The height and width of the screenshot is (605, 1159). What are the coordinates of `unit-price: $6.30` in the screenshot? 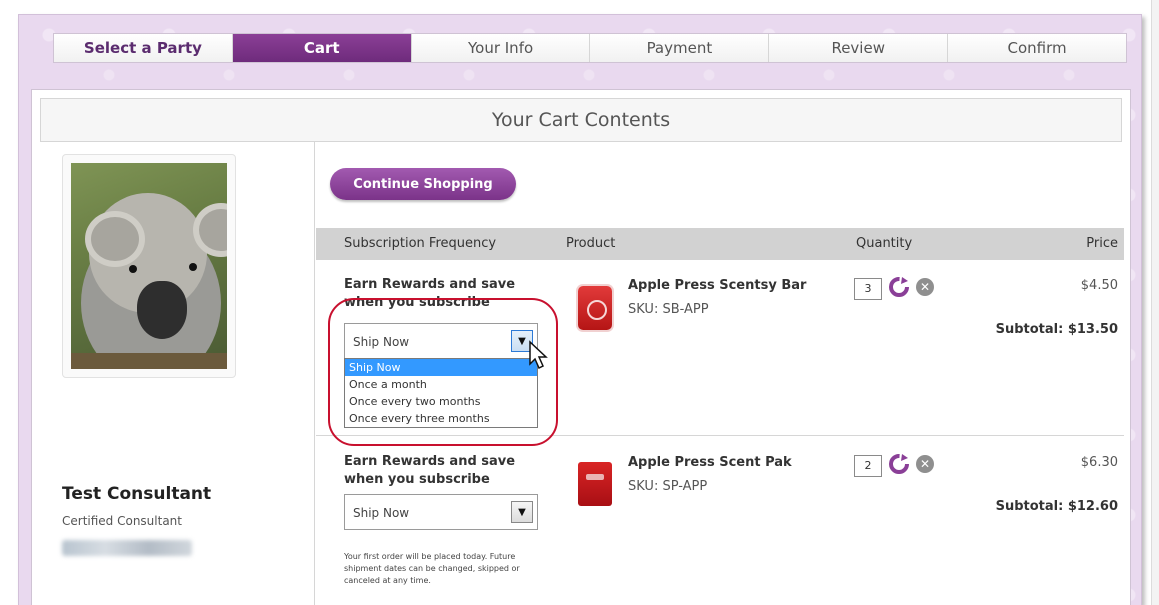 It's located at (1099, 462).